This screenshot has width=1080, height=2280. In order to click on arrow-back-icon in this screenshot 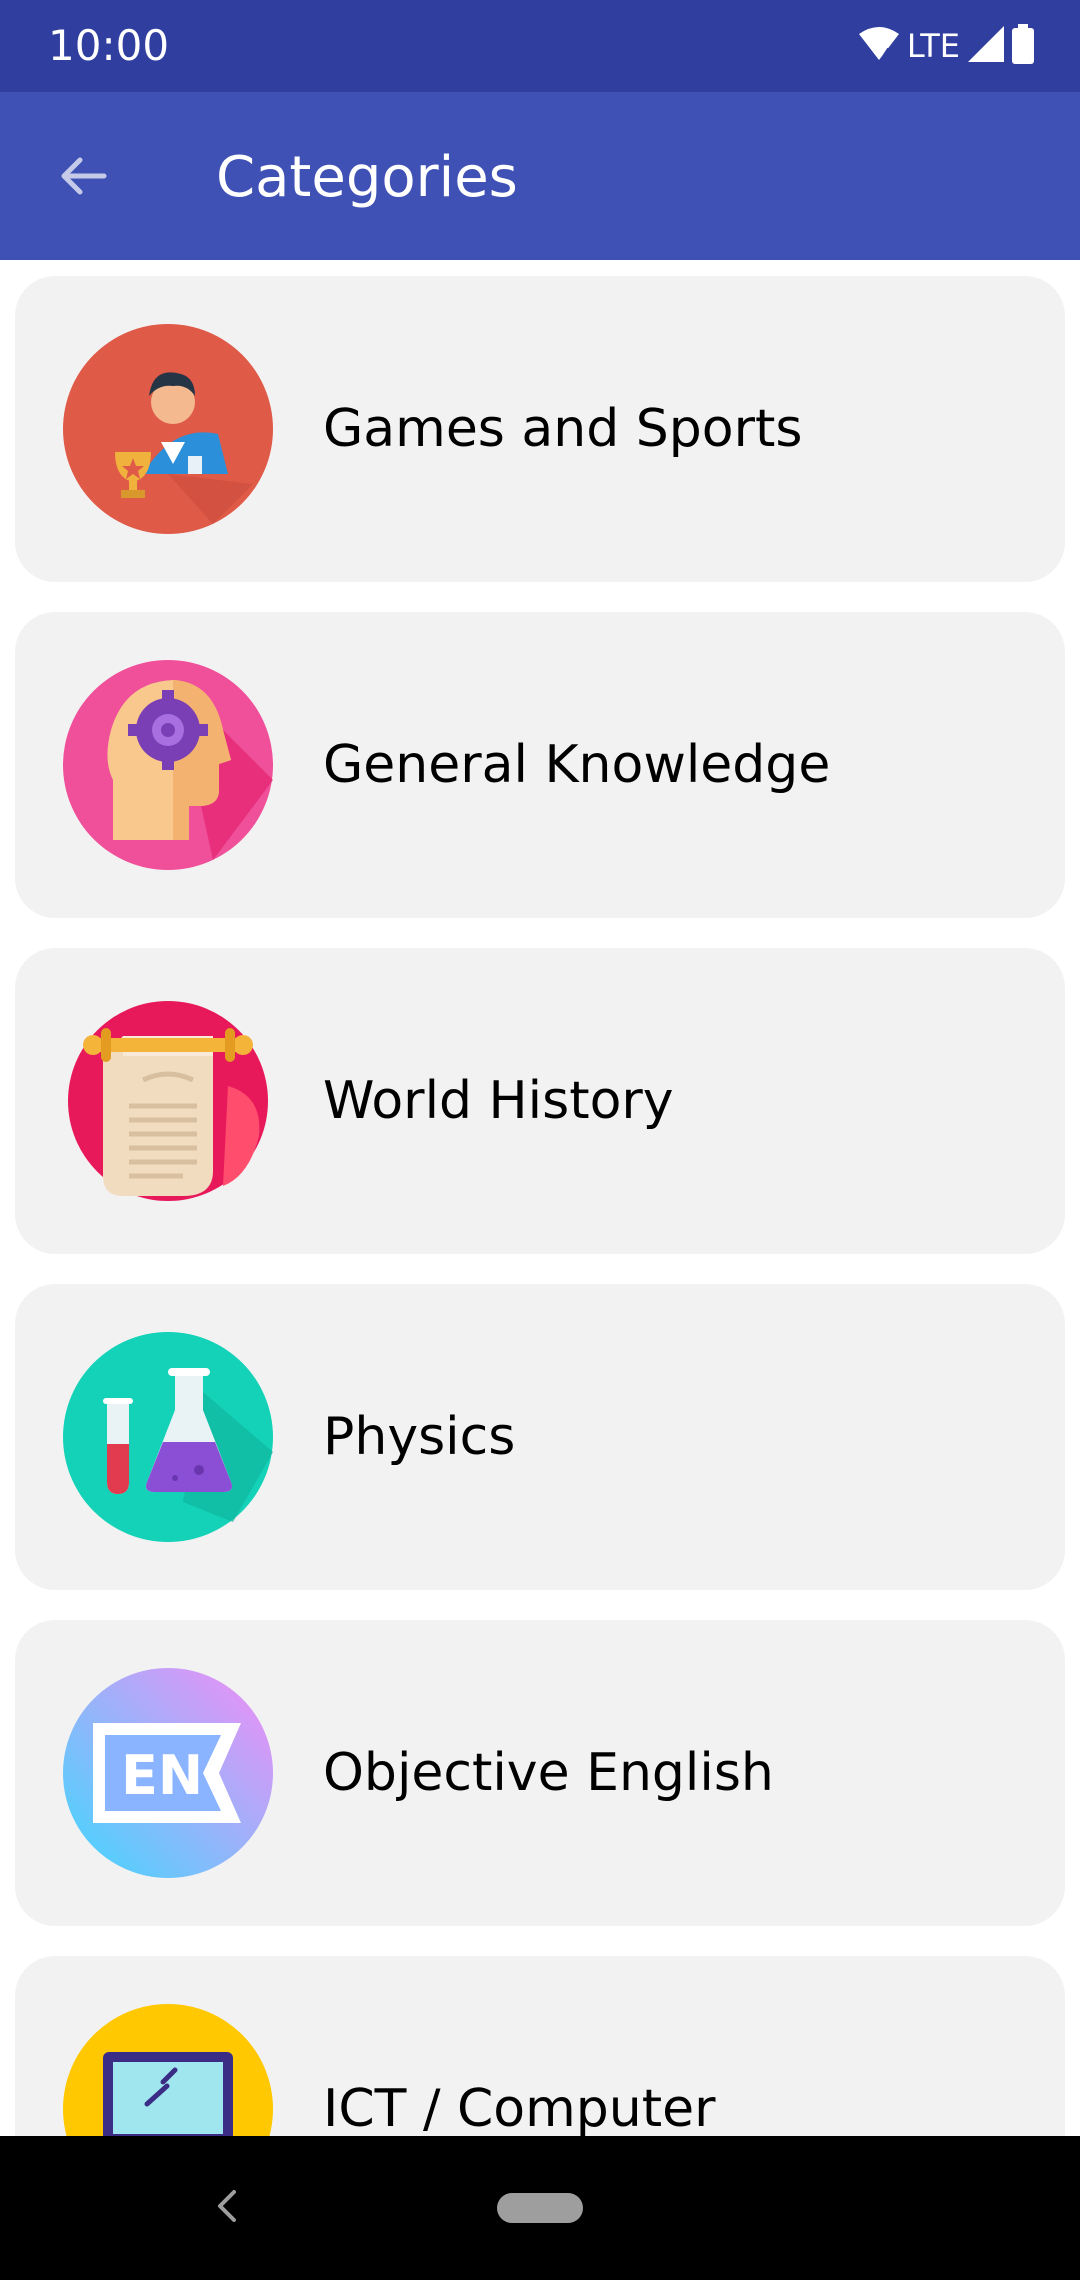, I will do `click(82, 178)`.